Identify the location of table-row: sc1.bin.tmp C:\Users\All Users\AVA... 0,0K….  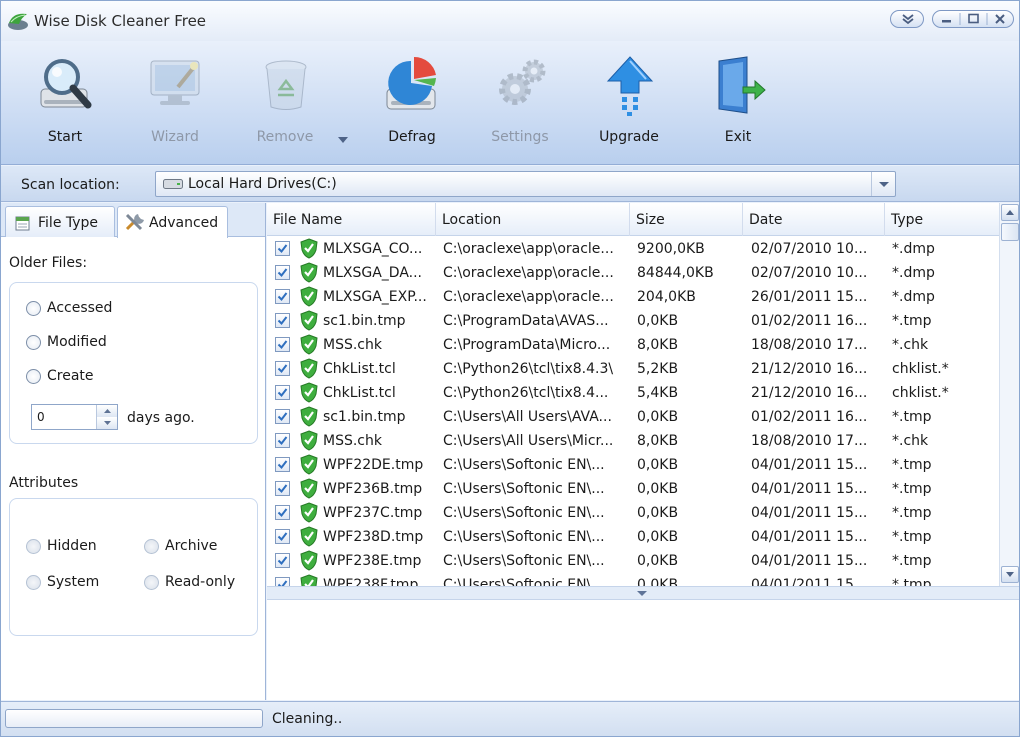
(633, 417).